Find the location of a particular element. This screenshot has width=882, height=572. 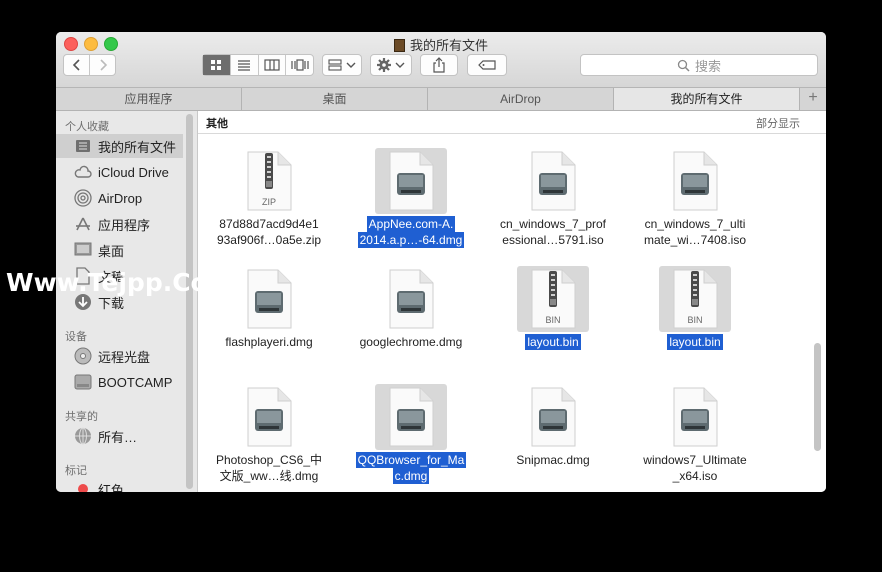

file-name: cn_windows_7_ulti mate_wi…7408.iso is located at coordinates (695, 232).